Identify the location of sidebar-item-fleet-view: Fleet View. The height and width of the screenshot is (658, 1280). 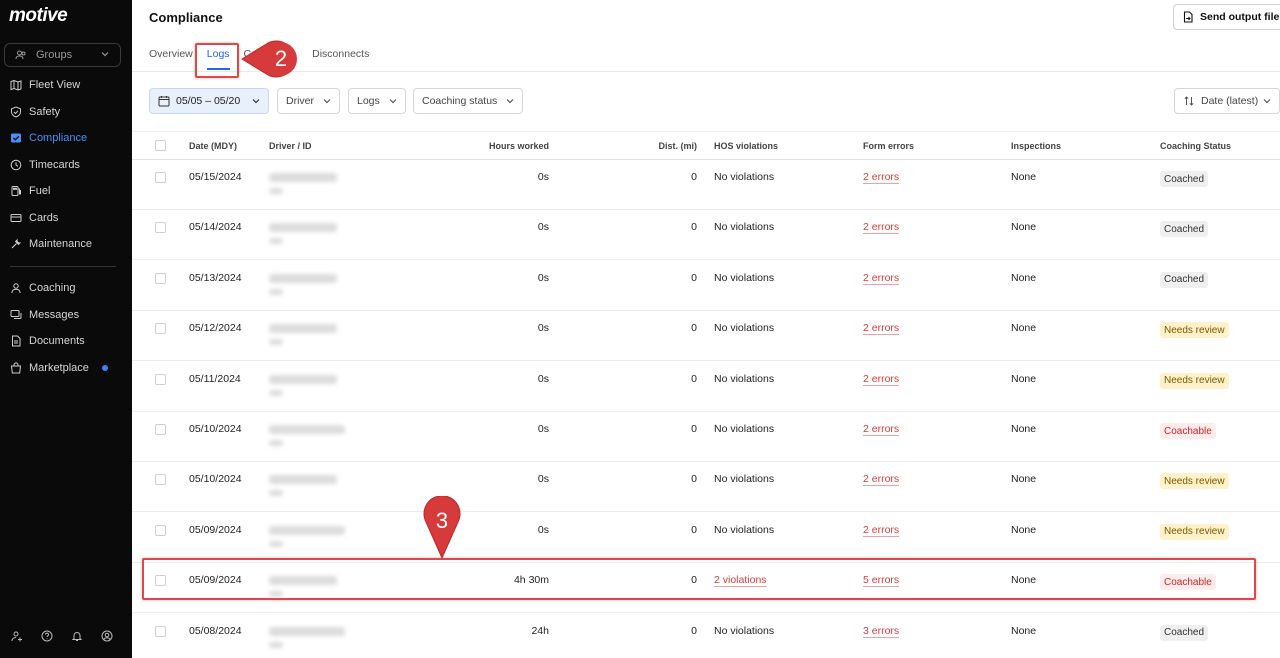
(45, 85).